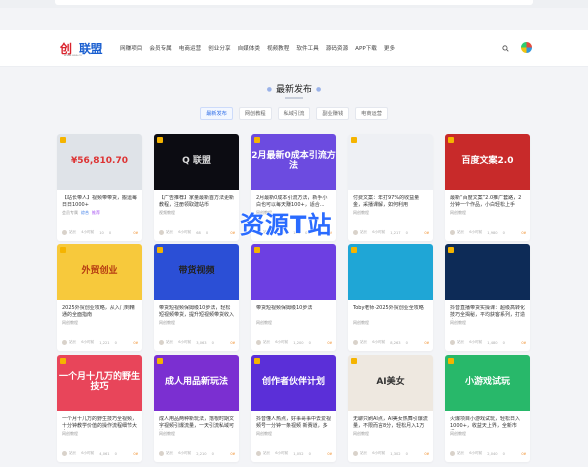 This screenshot has height=467, width=588. What do you see at coordinates (249, 48) in the screenshot?
I see `nav-item: 自媒体类` at bounding box center [249, 48].